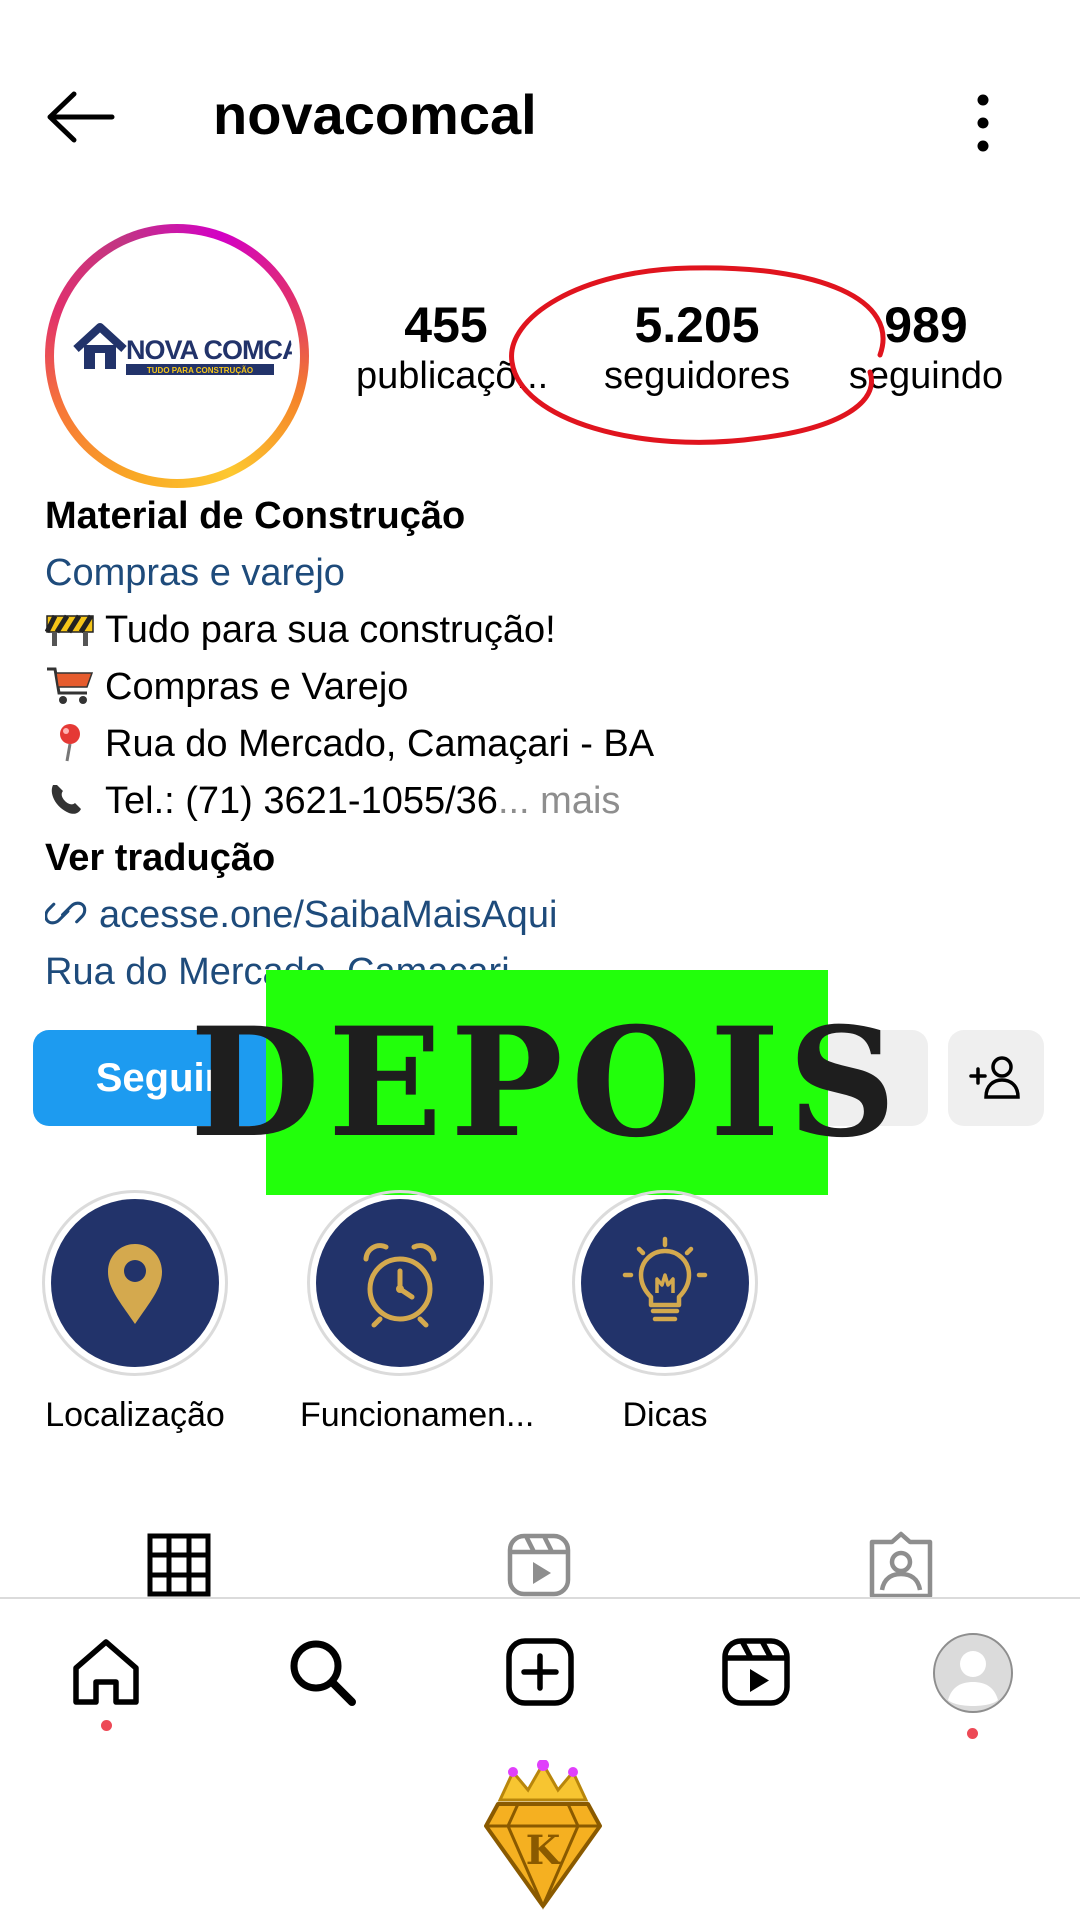 The height and width of the screenshot is (1920, 1080). I want to click on tagged-icon, so click(901, 1565).